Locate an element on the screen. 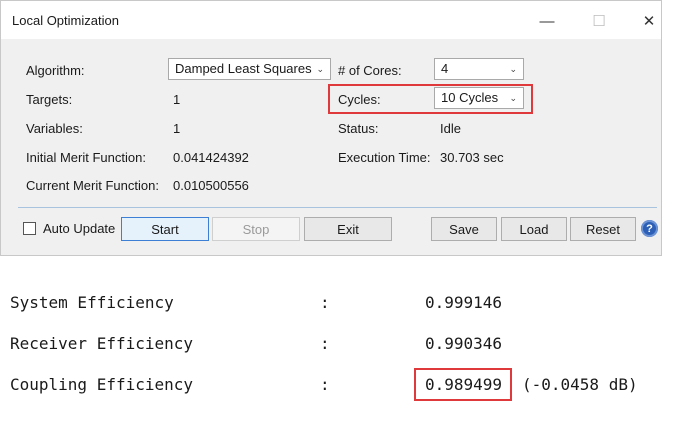 This screenshot has width=680, height=431. current-merit-label: Current Merit Function: is located at coordinates (92, 185).